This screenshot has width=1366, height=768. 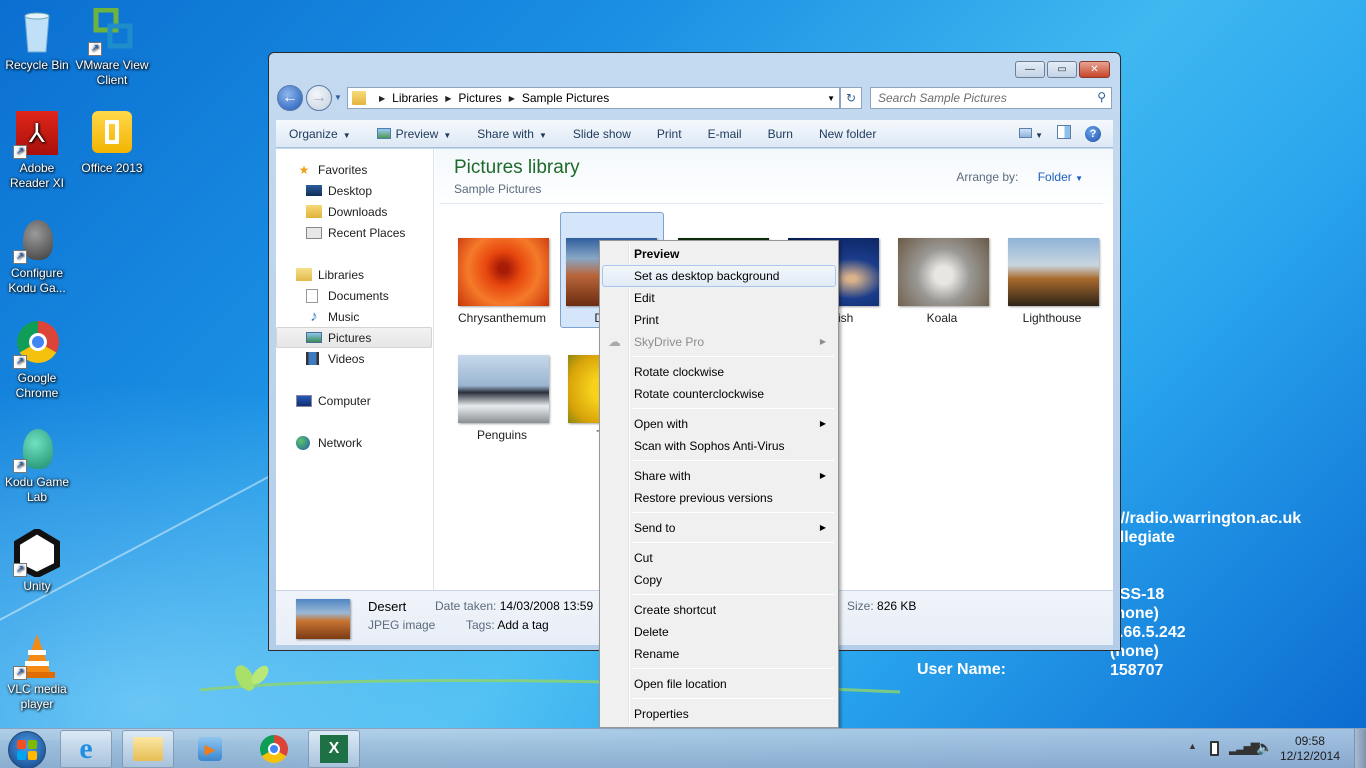 I want to click on nav-documents: Documents, so click(x=354, y=295).